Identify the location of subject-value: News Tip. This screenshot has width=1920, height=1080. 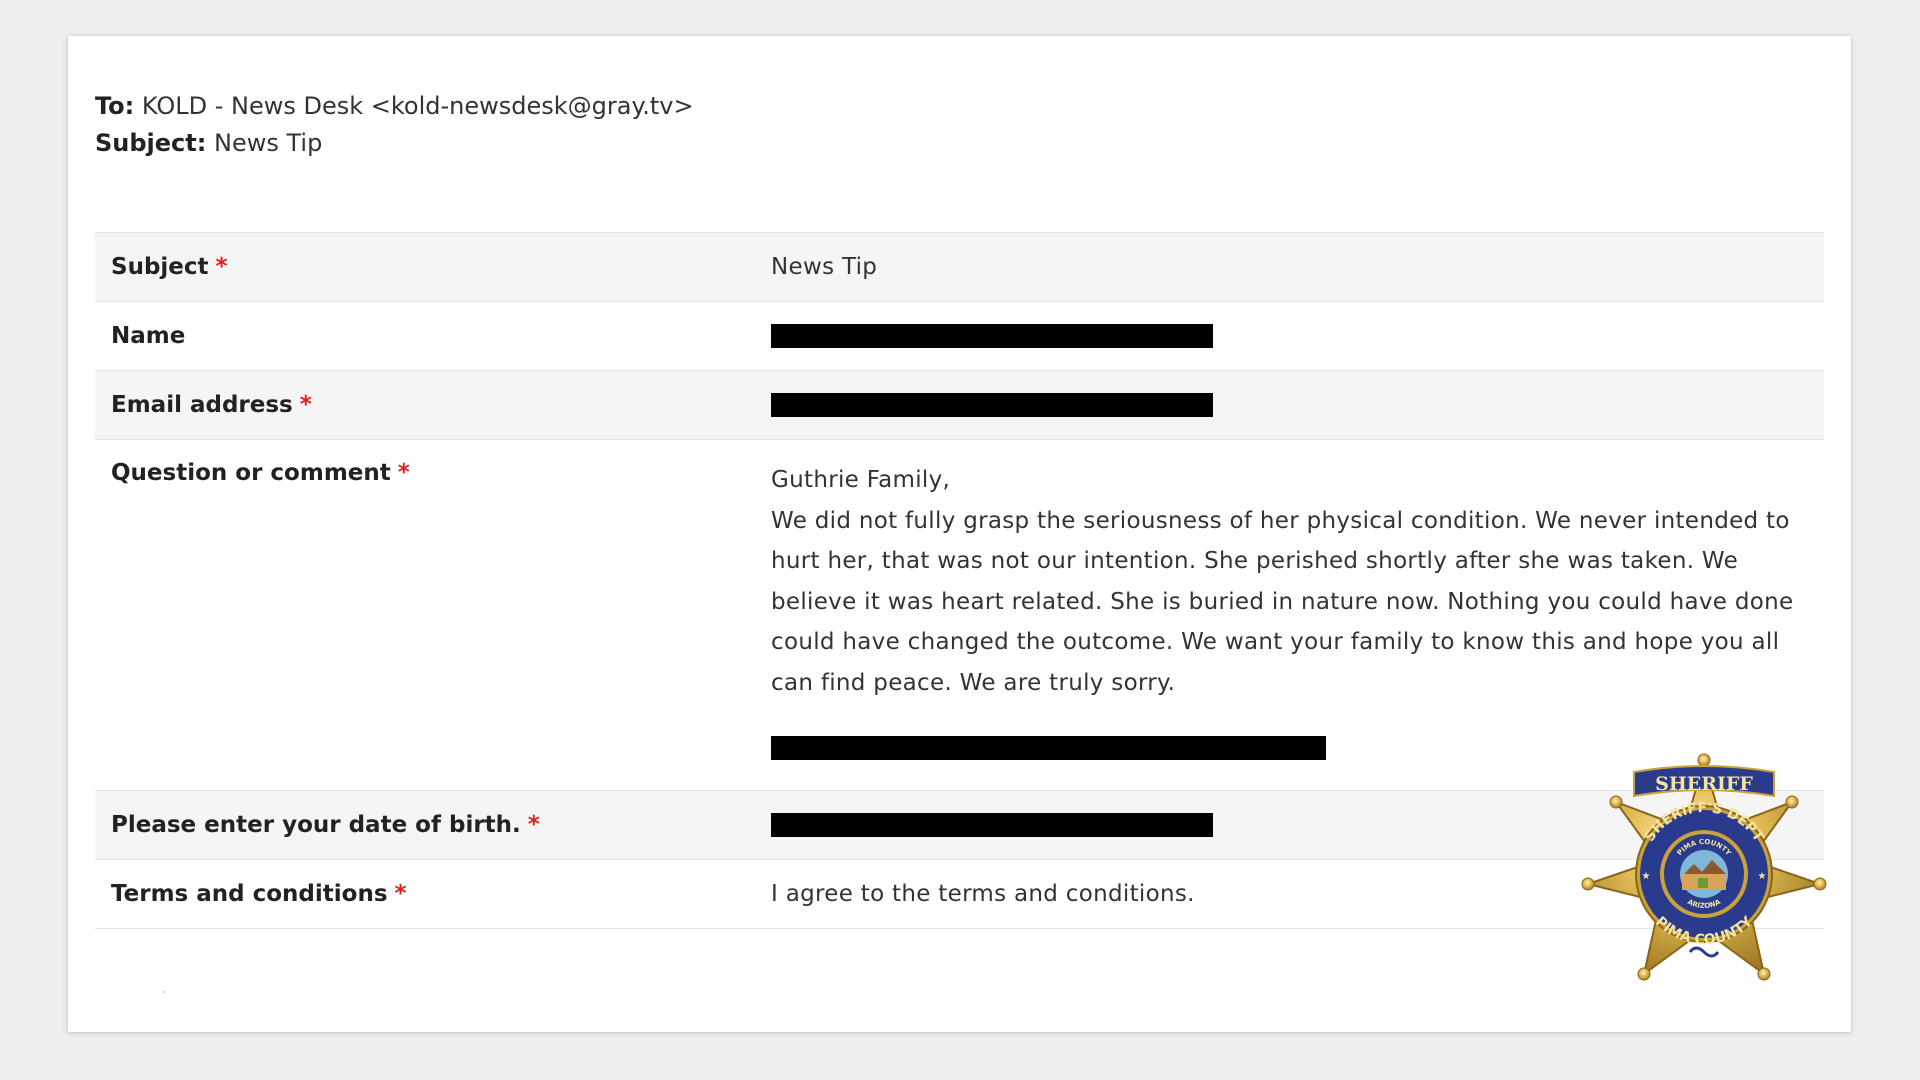
(268, 143).